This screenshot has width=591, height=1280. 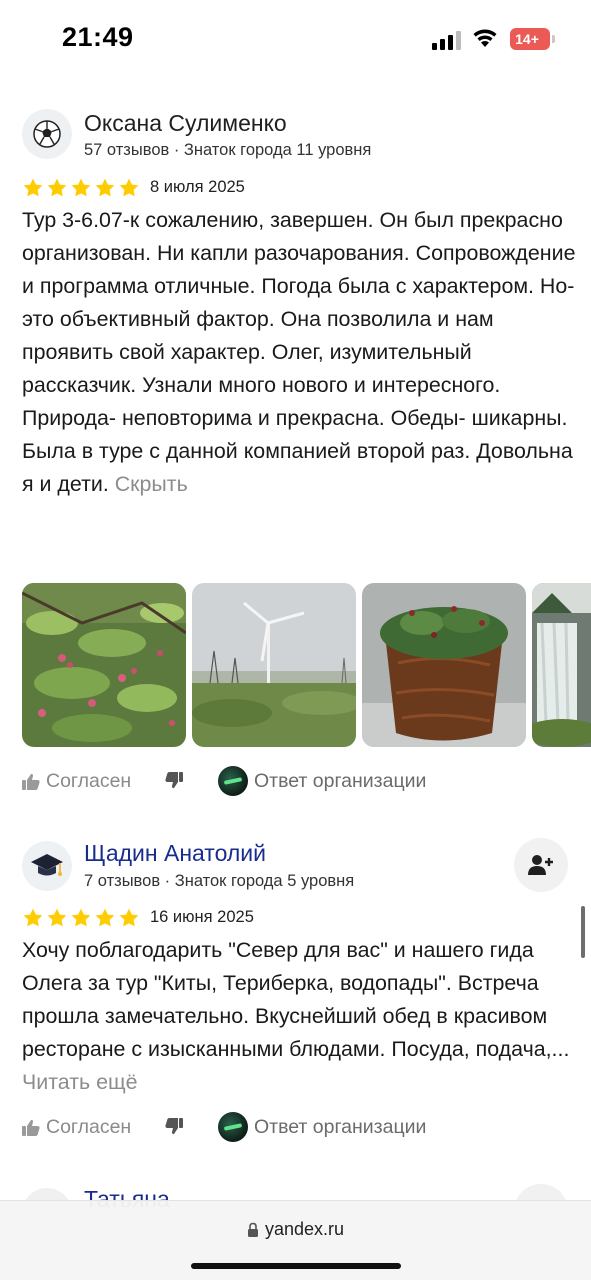 What do you see at coordinates (304, 1229) in the screenshot?
I see `url-text: yandex.ru` at bounding box center [304, 1229].